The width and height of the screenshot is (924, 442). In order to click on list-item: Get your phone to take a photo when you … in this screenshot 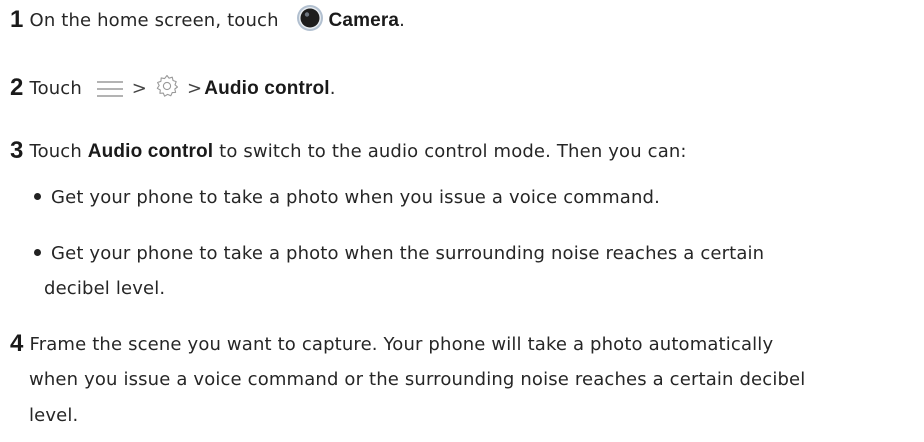, I will do `click(347, 198)`.